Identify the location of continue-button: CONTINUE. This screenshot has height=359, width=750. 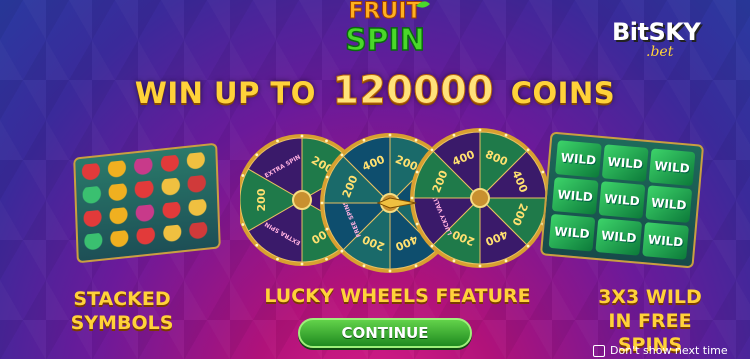
(385, 333).